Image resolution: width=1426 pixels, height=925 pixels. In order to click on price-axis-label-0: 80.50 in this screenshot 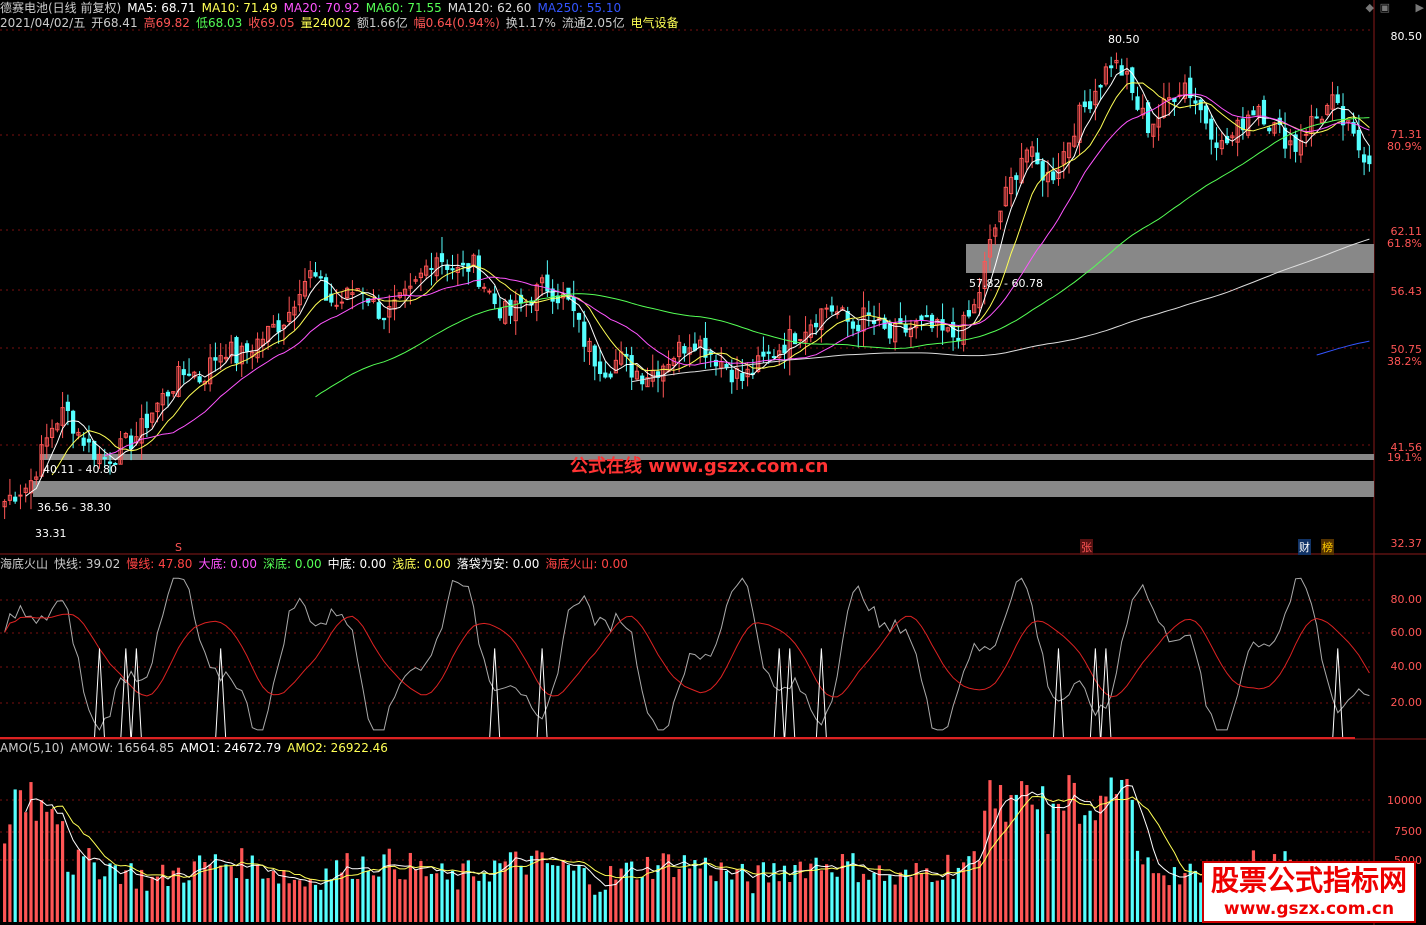, I will do `click(1406, 36)`.